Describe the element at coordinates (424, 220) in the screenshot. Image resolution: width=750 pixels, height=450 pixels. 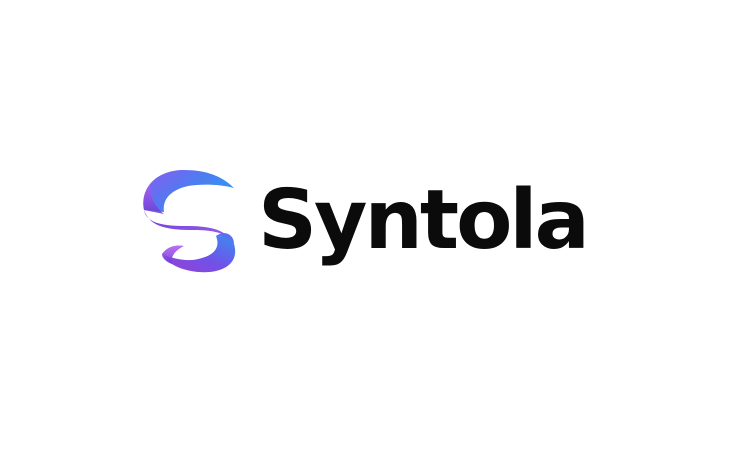
I see `brand-wordmark: Syntola` at that location.